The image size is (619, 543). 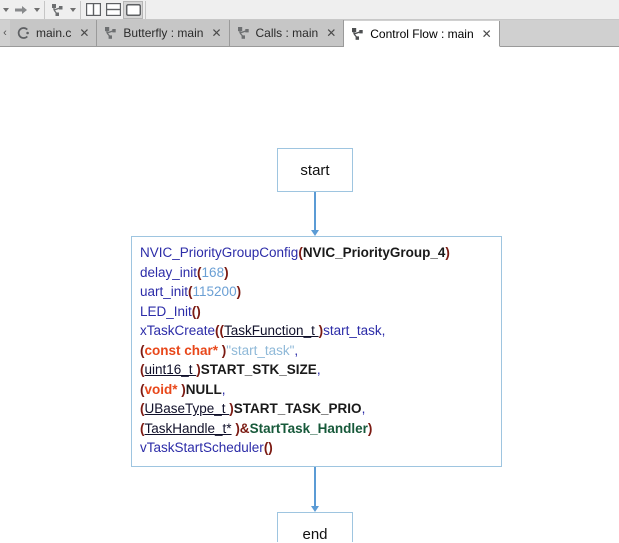 I want to click on split-vertical-button, so click(x=93, y=10).